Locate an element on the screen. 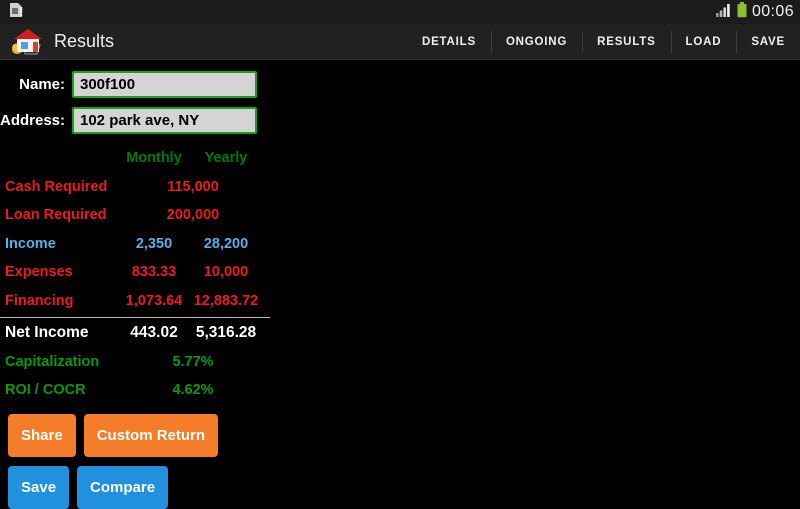 The height and width of the screenshot is (509, 800). row-monthly-income: 2,350 is located at coordinates (154, 243).